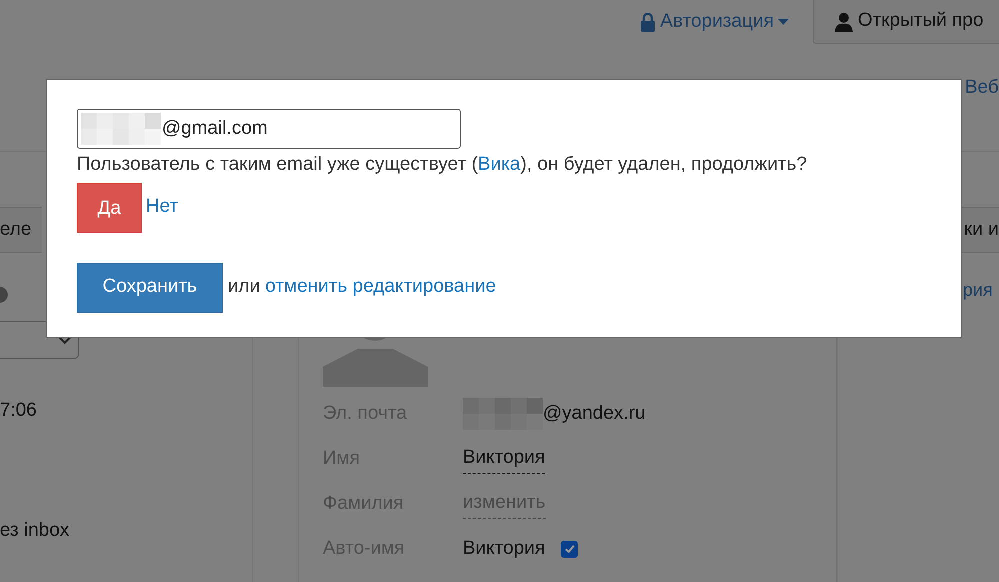  I want to click on decline-link: Нет, so click(162, 206).